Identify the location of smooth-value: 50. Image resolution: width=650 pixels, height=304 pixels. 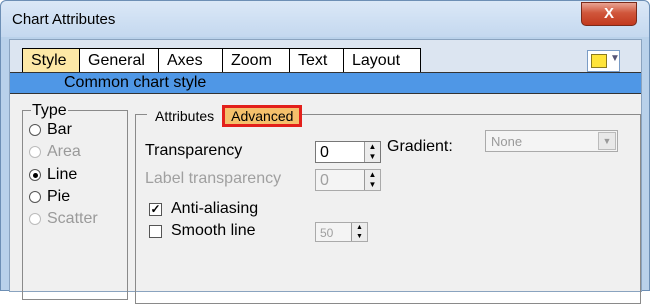
(327, 233).